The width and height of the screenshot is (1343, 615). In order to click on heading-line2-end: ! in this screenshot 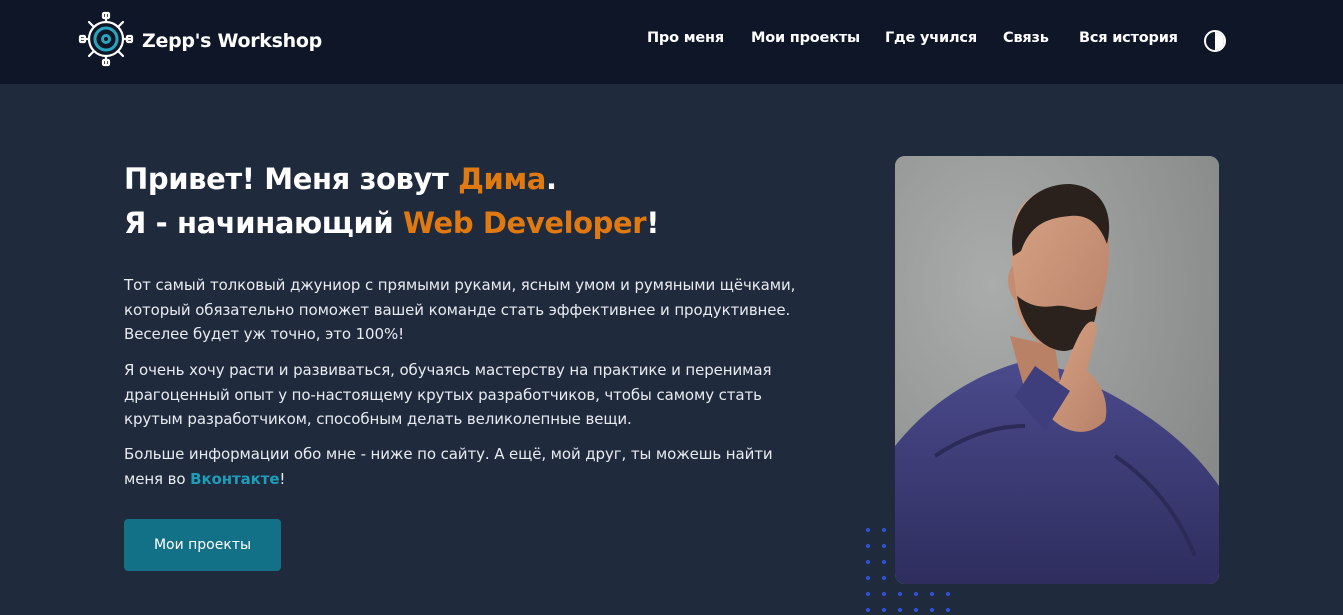, I will do `click(653, 223)`.